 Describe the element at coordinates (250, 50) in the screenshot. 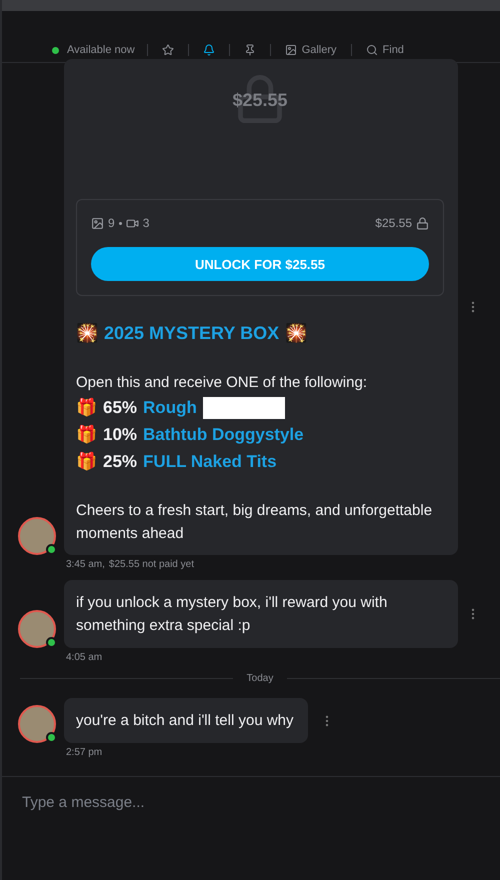

I see `pin-icon` at that location.